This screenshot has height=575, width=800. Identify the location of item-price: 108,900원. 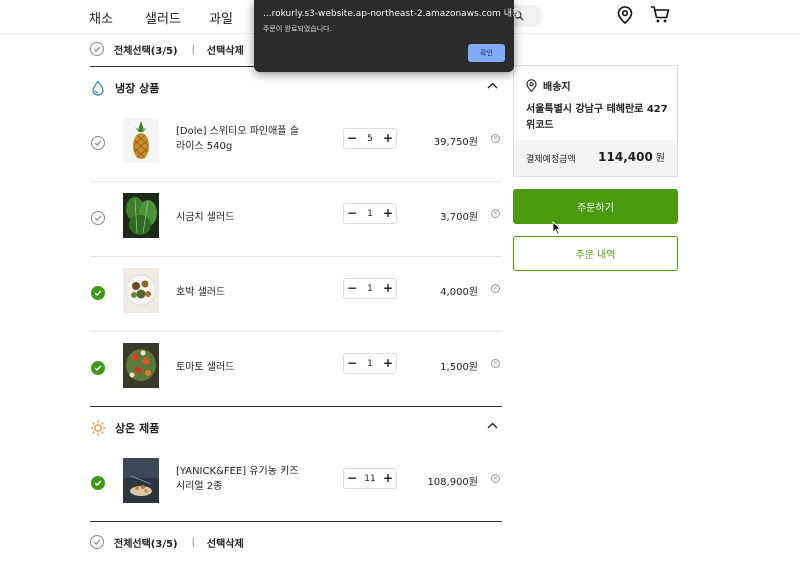
(452, 482).